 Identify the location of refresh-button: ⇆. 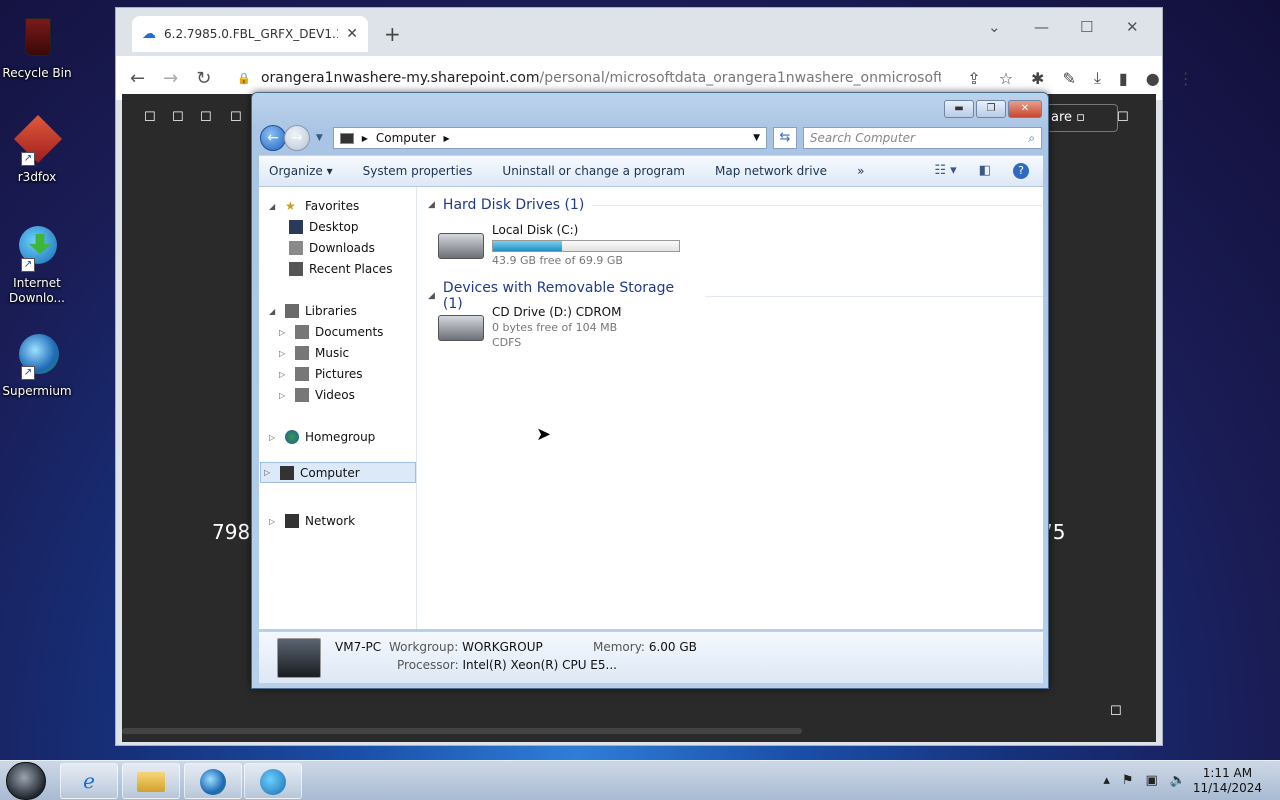
(785, 138).